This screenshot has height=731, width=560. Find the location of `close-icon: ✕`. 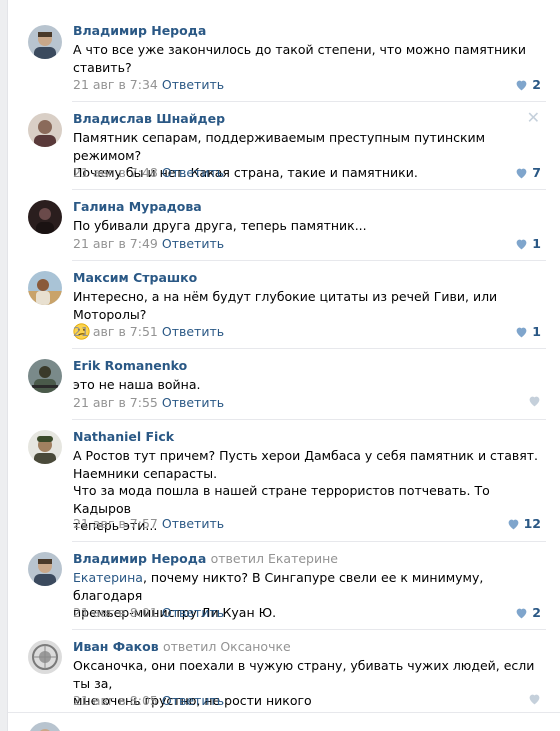

close-icon: ✕ is located at coordinates (533, 117).